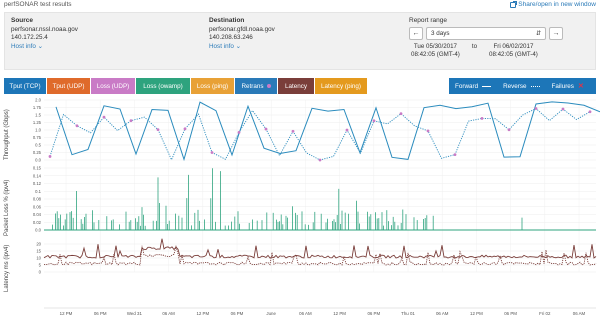 The width and height of the screenshot is (600, 321). I want to click on x-tick-label: June, so click(271, 313).